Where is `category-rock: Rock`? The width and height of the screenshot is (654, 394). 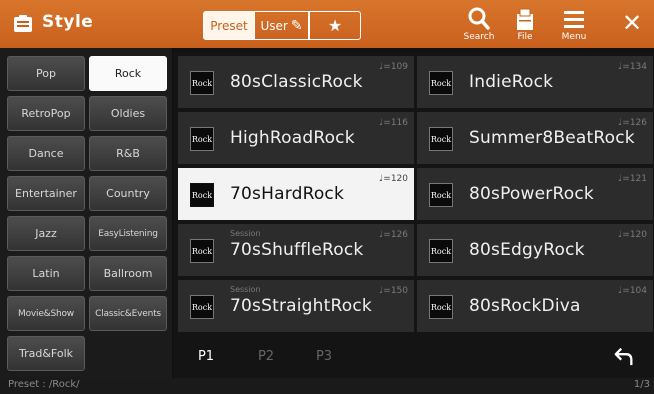
category-rock: Rock is located at coordinates (128, 73).